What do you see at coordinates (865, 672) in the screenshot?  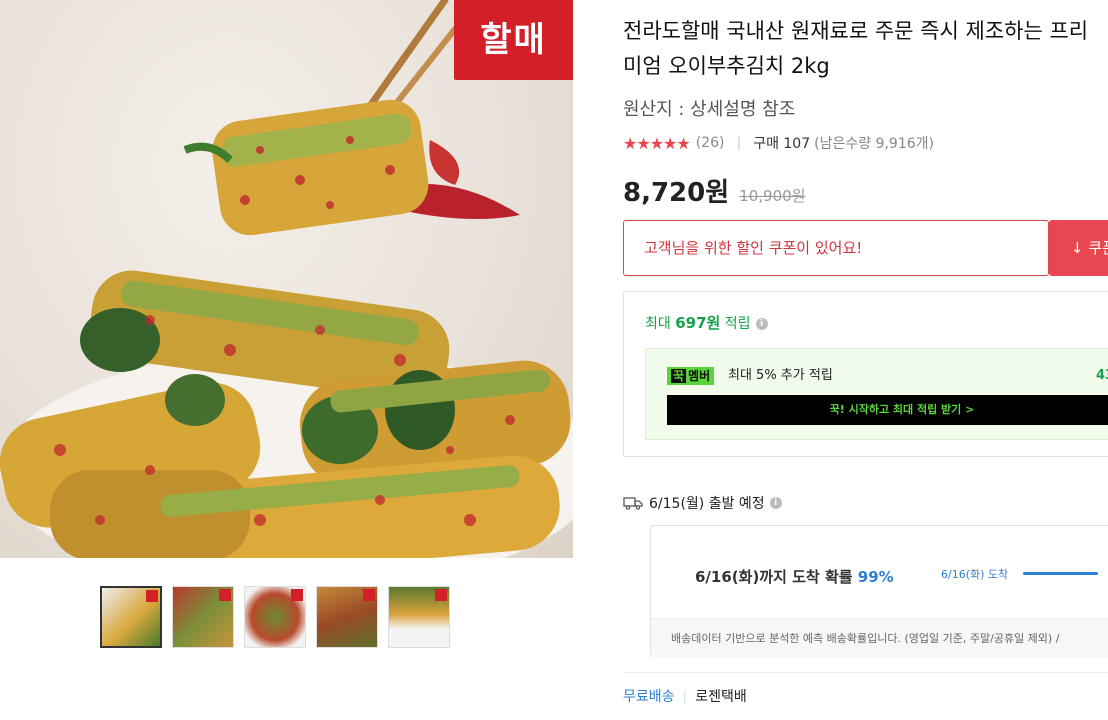 I see `divider` at bounding box center [865, 672].